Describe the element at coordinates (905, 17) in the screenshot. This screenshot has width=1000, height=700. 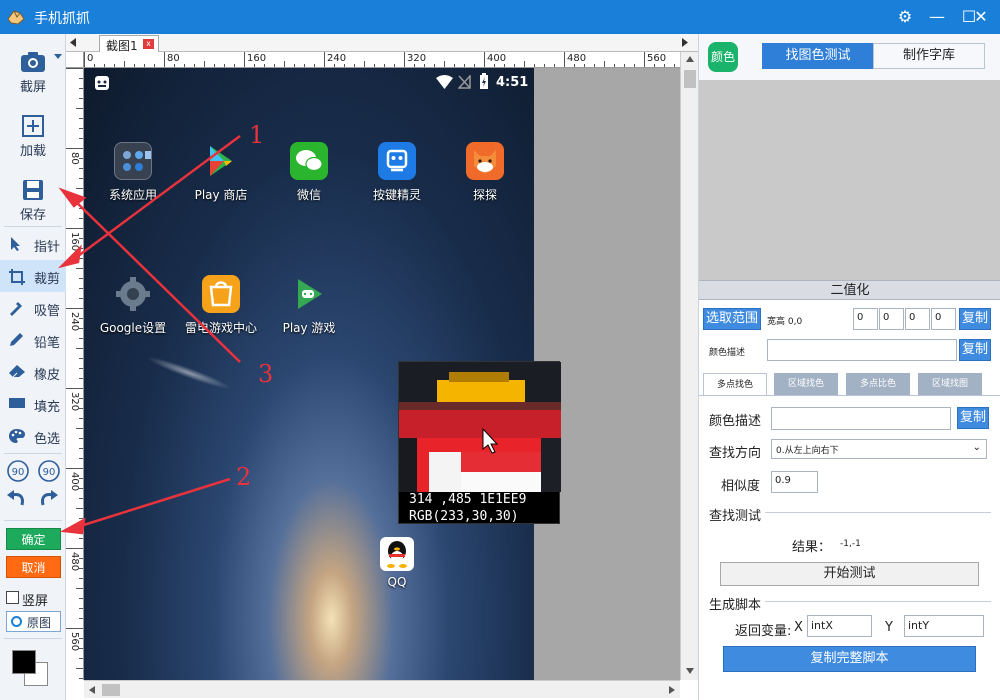
I see `settings-icon: ⚙` at that location.